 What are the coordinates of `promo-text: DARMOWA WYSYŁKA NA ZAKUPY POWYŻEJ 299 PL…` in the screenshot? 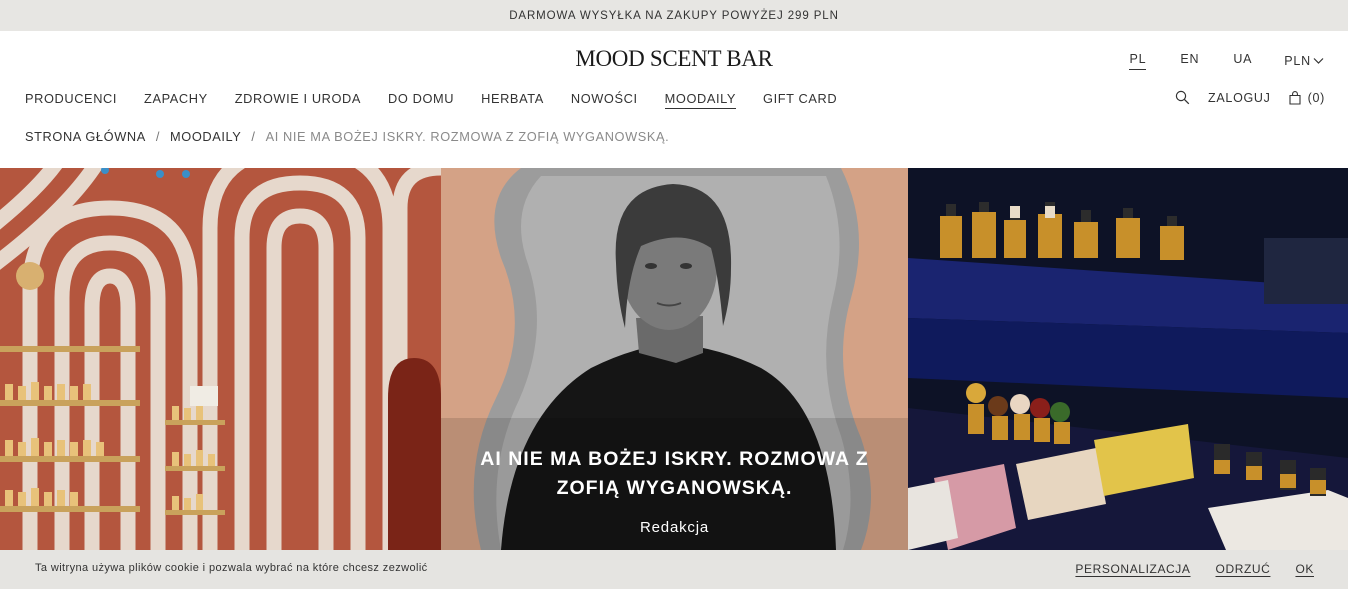 It's located at (674, 15).